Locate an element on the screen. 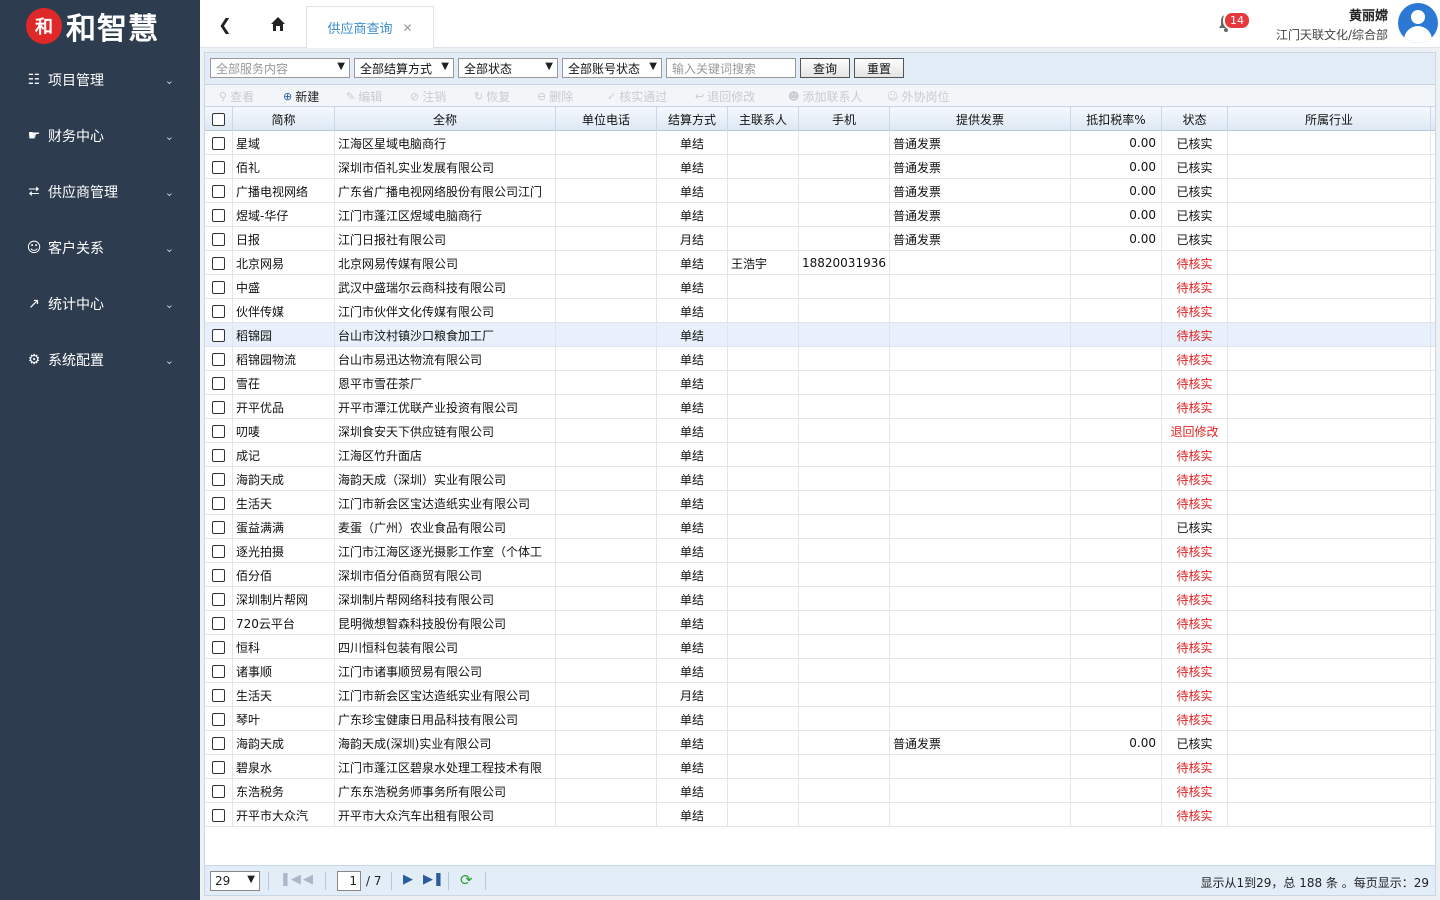 The image size is (1440, 900). reset-button: 重置 is located at coordinates (879, 68).